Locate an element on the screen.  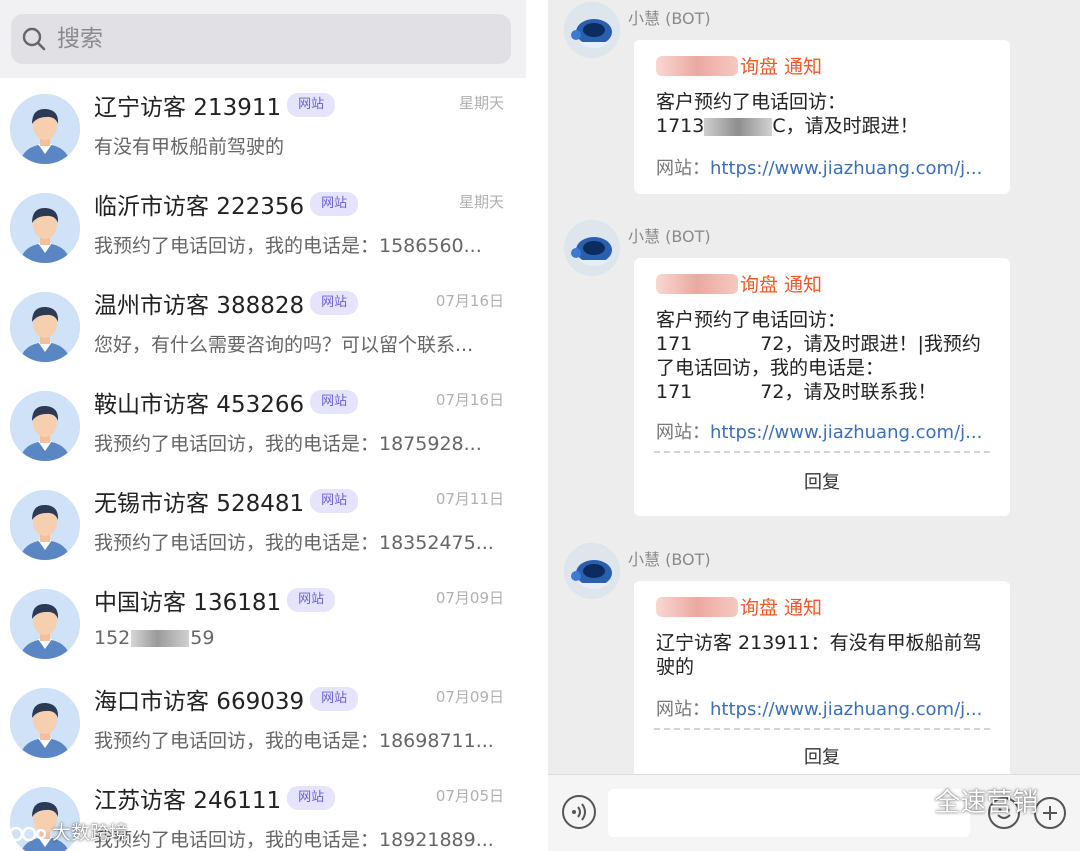
brand-logo-icon is located at coordinates (27, 833).